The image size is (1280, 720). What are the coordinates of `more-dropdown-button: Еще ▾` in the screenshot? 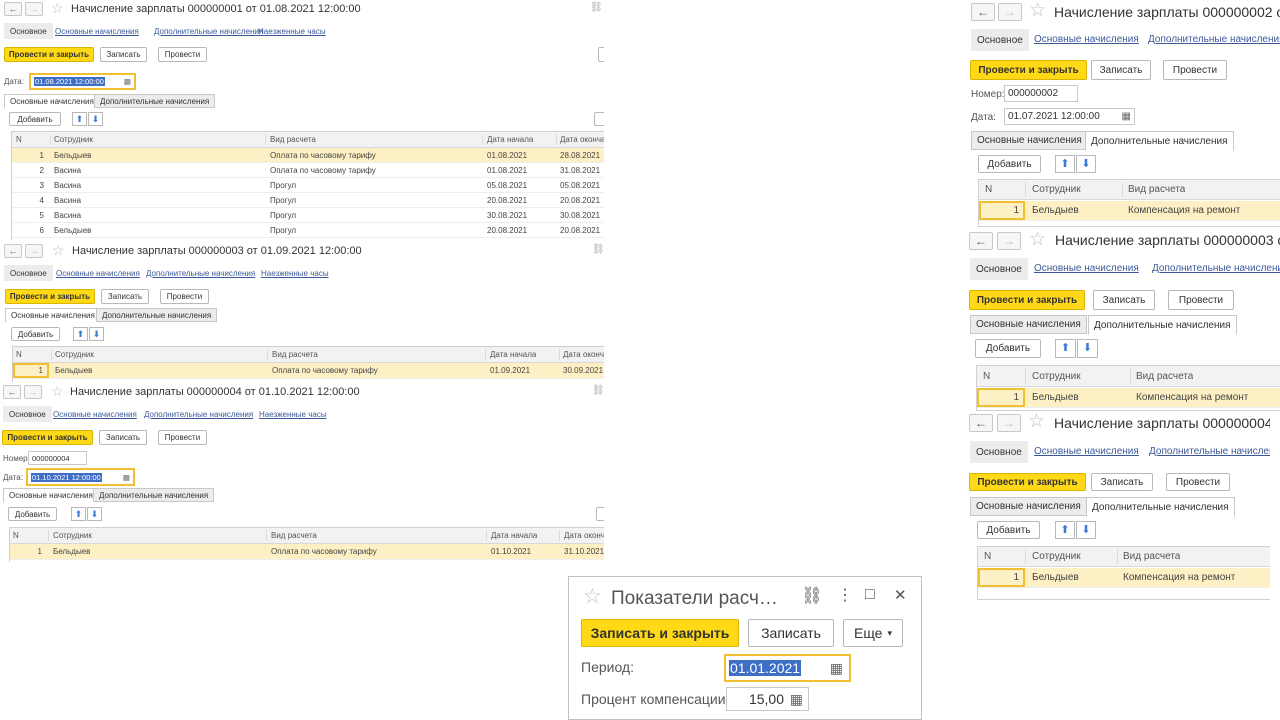 It's located at (873, 633).